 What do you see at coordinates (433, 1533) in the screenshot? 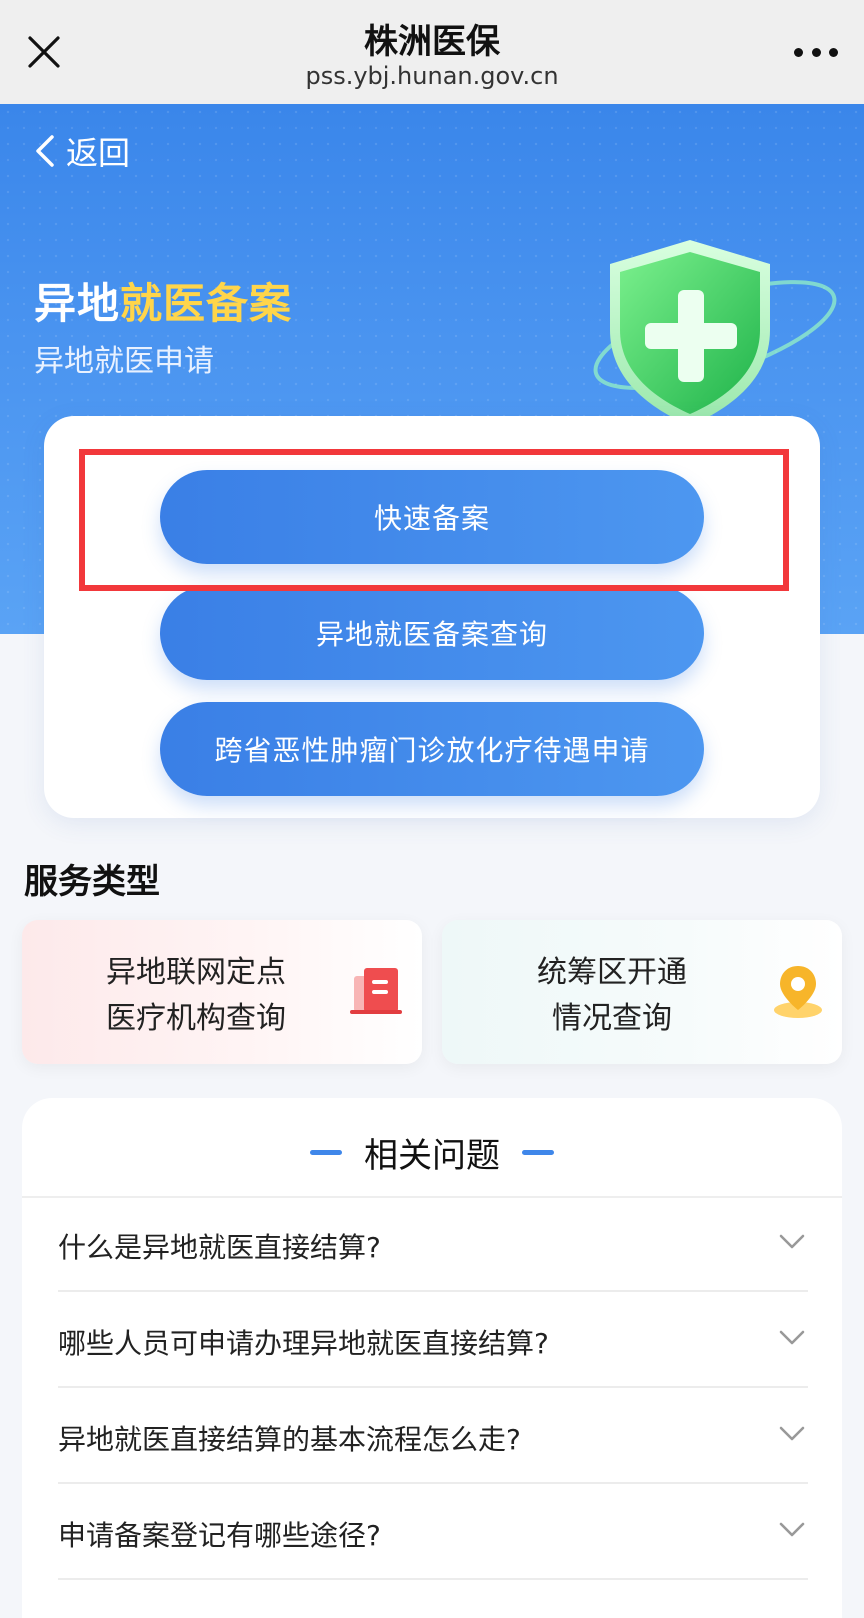
I see `faq-item: 申请备案登记有哪些途径?` at bounding box center [433, 1533].